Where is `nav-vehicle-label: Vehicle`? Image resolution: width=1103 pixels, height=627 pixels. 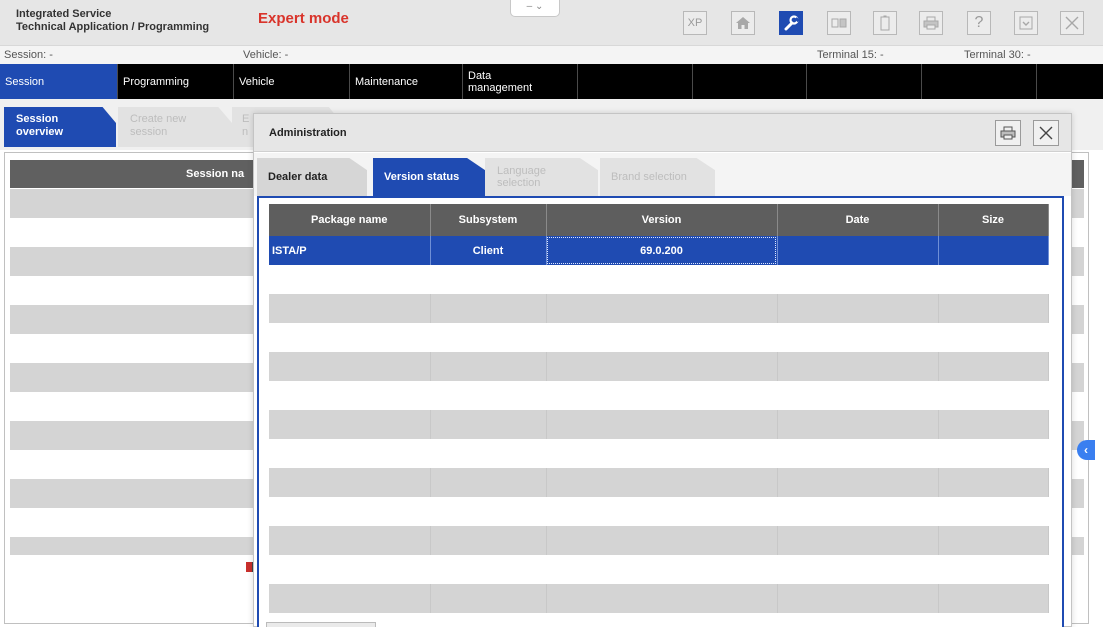 nav-vehicle-label: Vehicle is located at coordinates (257, 81).